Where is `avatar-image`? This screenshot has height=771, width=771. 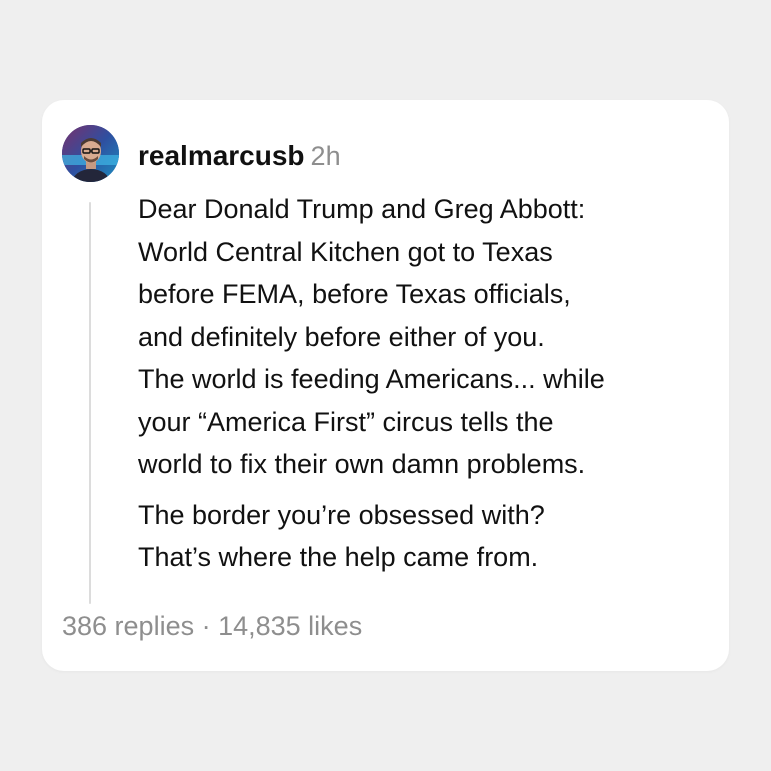 avatar-image is located at coordinates (90, 153).